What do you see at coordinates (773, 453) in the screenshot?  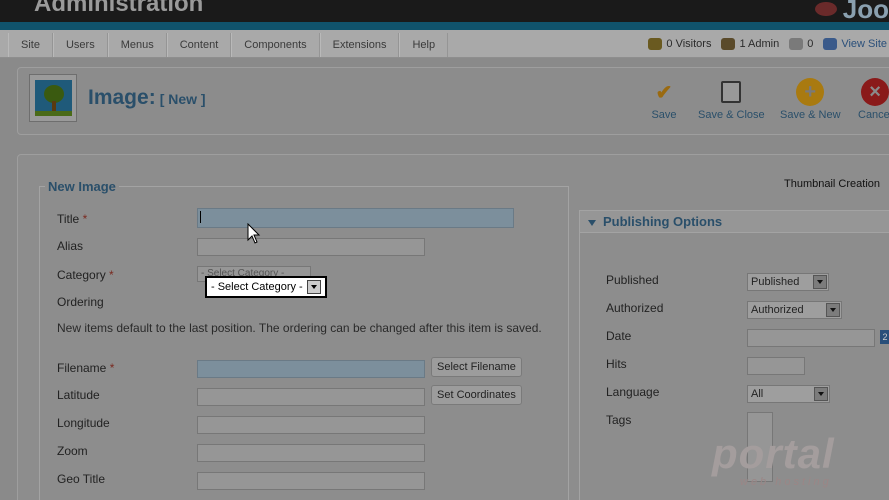 I see `portal-watermark-logo: portal` at bounding box center [773, 453].